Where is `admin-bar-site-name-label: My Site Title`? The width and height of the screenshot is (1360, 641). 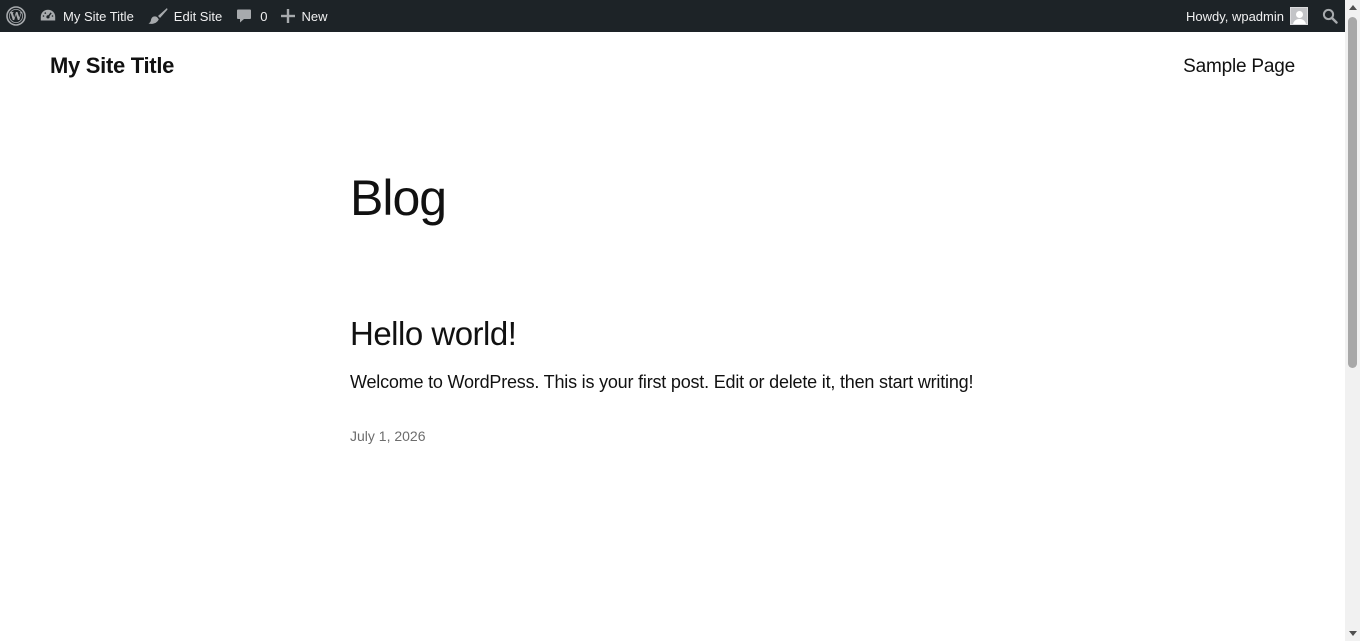 admin-bar-site-name-label: My Site Title is located at coordinates (98, 16).